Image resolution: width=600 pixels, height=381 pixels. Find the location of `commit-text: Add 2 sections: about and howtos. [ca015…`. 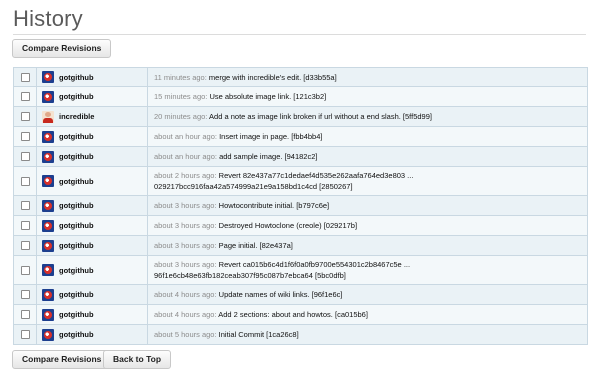

commit-text: Add 2 sections: about and howtos. [ca015… is located at coordinates (293, 314).